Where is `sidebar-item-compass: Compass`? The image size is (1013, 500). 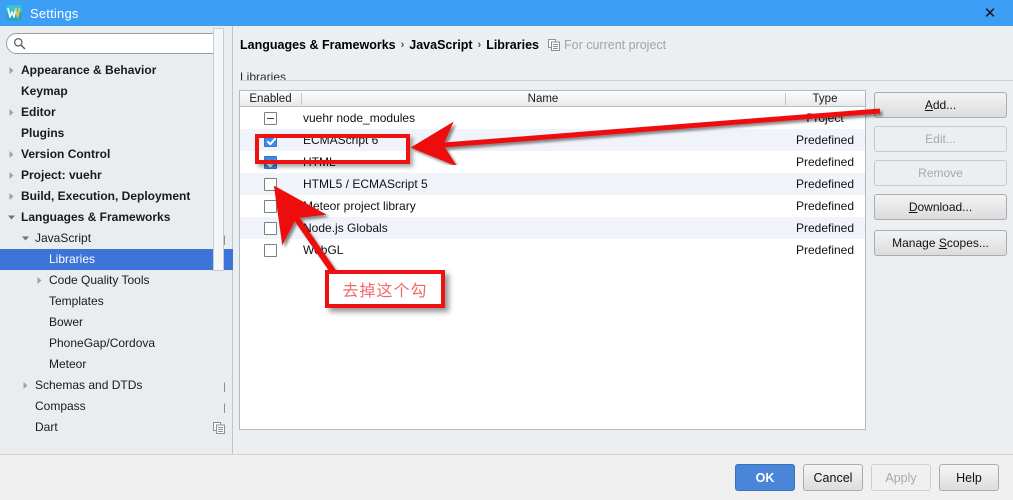
sidebar-item-compass: Compass is located at coordinates (116, 406).